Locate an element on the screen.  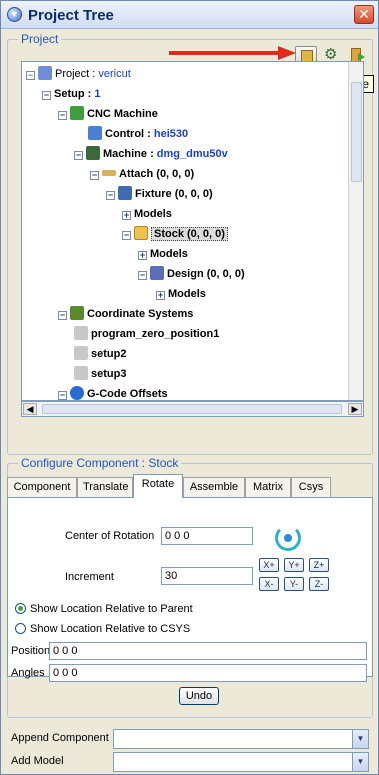
append-component-select: ▼ is located at coordinates (241, 739).